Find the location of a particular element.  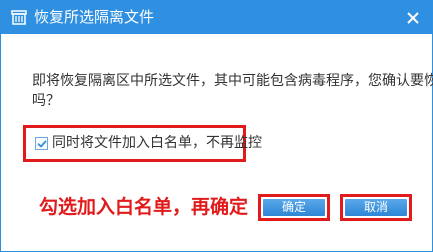

whitelist-checkbox is located at coordinates (41, 143).